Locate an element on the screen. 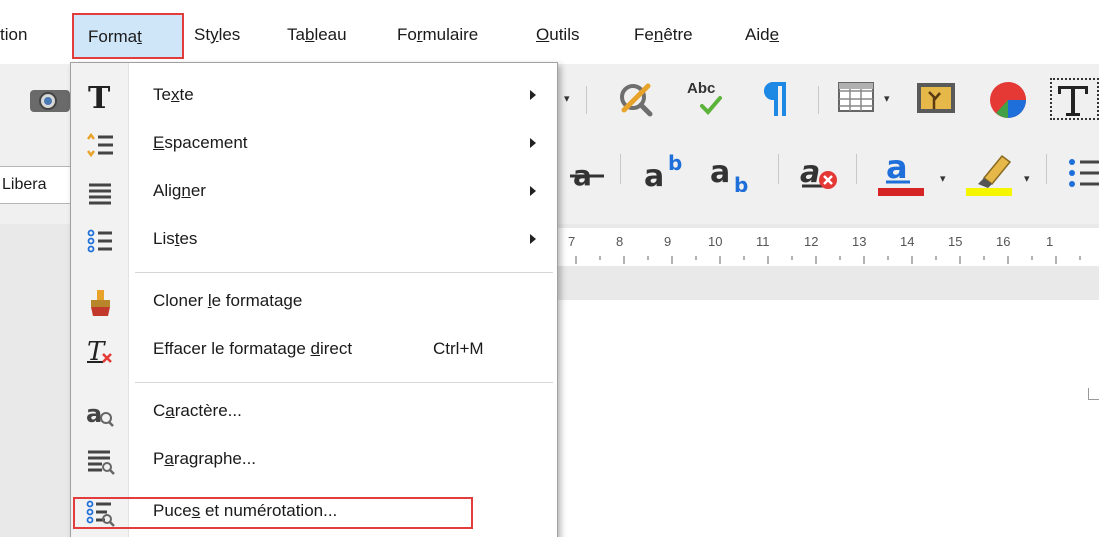 The width and height of the screenshot is (1099, 537). highlight-dropdown-icon: ▾ is located at coordinates (1027, 178).